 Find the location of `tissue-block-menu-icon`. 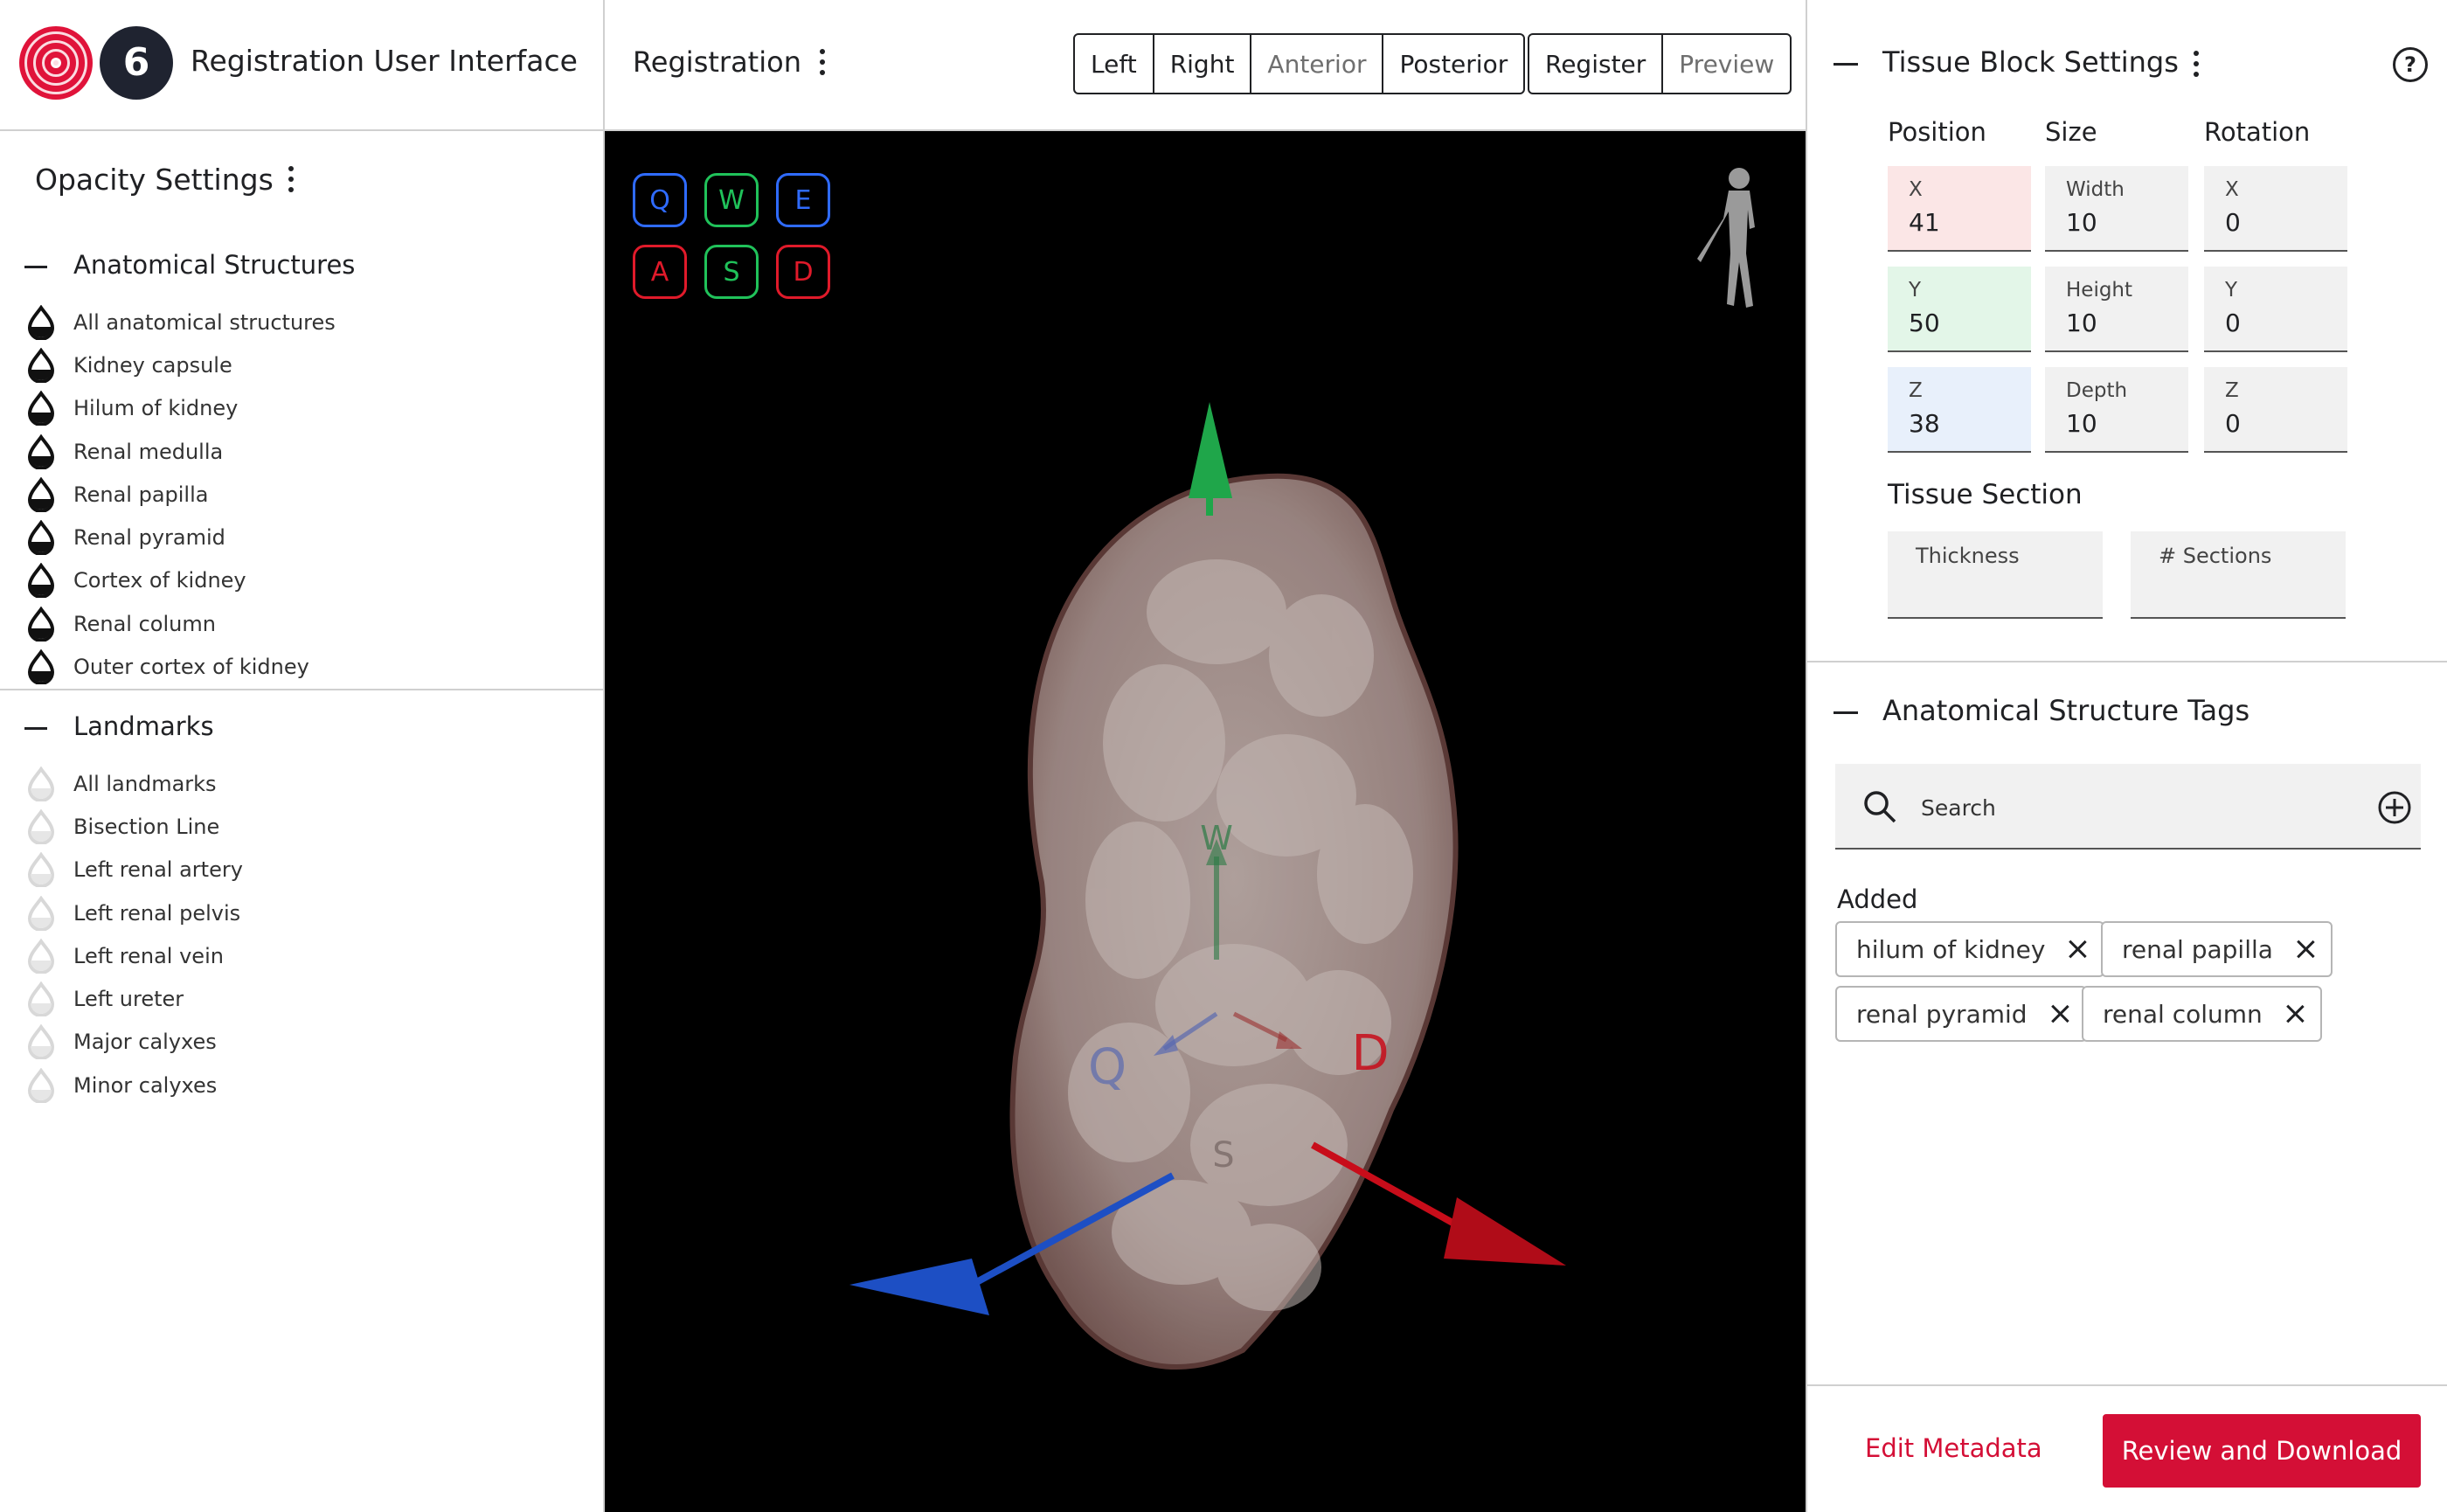

tissue-block-menu-icon is located at coordinates (2196, 66).